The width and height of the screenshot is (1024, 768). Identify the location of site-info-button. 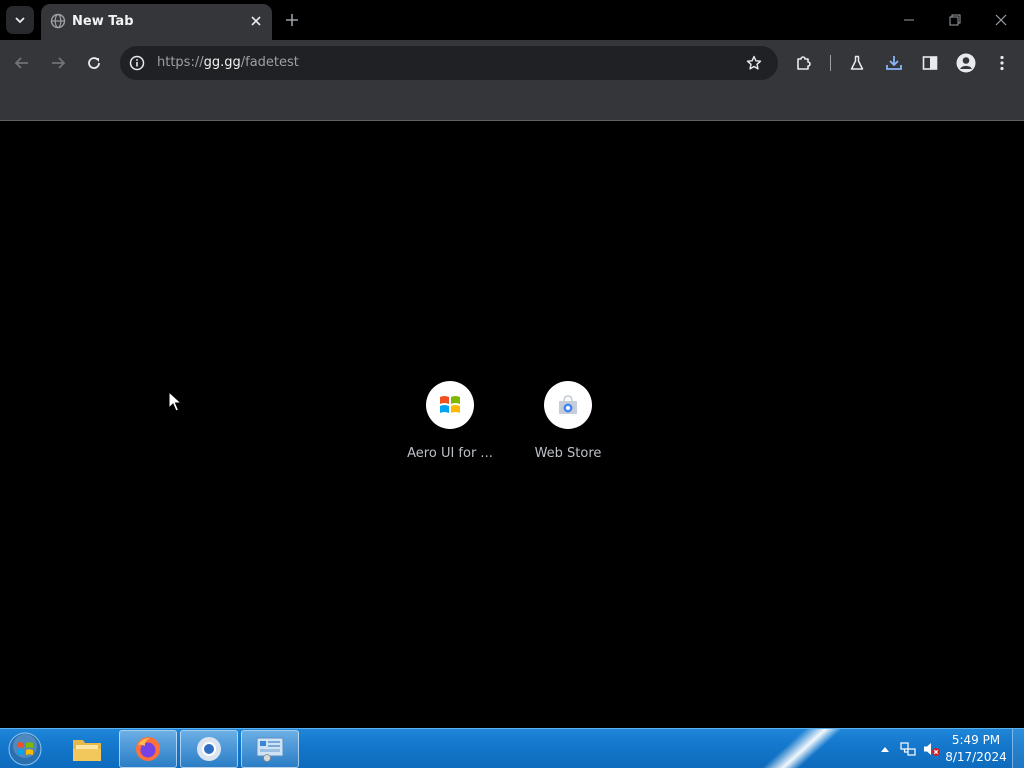
(137, 63).